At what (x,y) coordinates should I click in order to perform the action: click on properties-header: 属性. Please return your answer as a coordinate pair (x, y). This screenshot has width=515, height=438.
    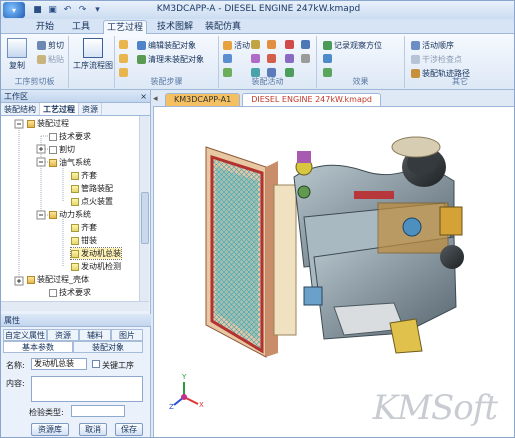
    Looking at the image, I should click on (76, 320).